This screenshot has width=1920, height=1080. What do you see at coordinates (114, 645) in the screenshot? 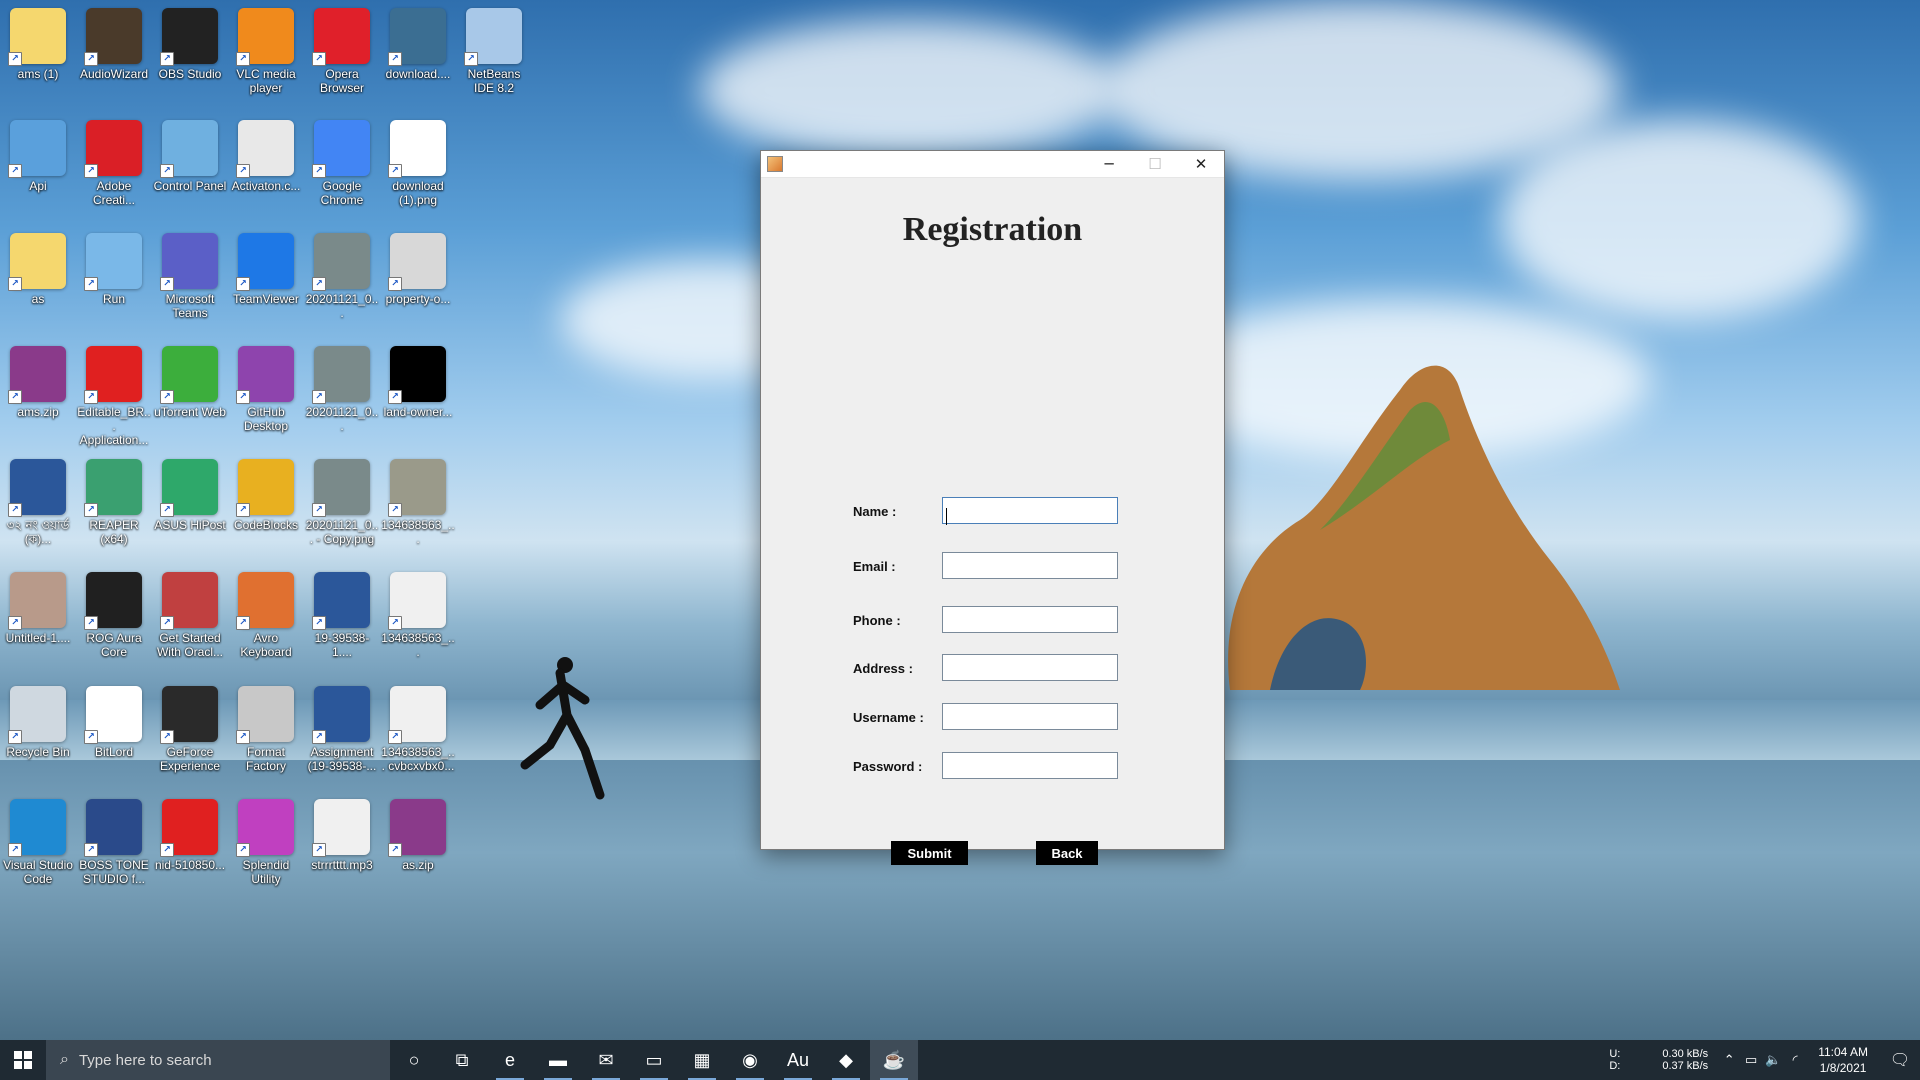
I see `desktop-icon-label: ROG Aura Core` at bounding box center [114, 645].